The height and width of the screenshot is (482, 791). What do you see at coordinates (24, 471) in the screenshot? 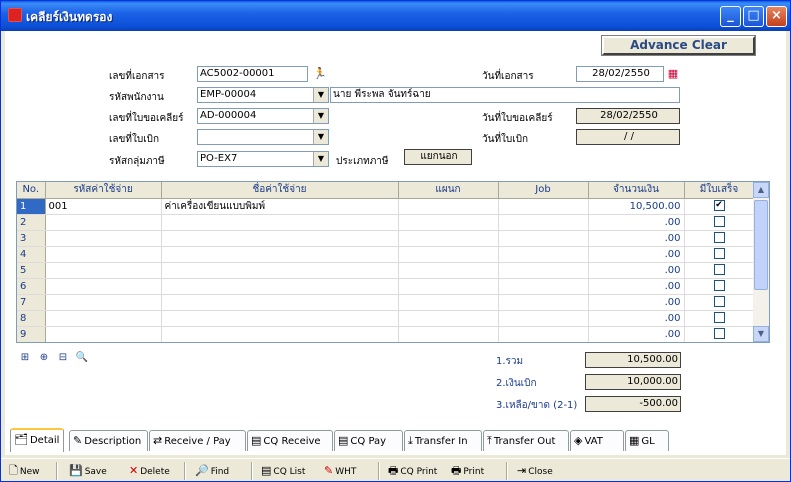
I see `new-button: 🗋 New` at bounding box center [24, 471].